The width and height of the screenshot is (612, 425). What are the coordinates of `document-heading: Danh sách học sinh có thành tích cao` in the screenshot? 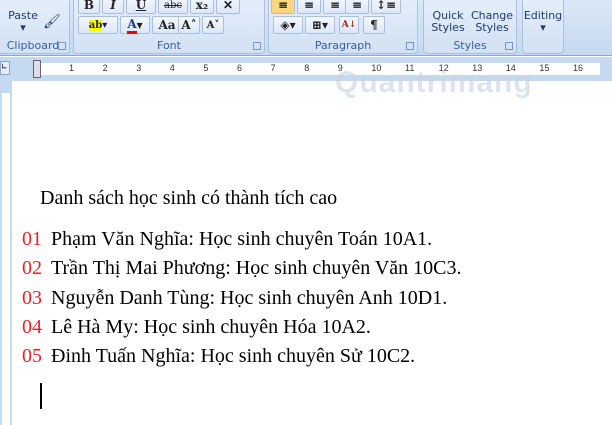 It's located at (189, 198).